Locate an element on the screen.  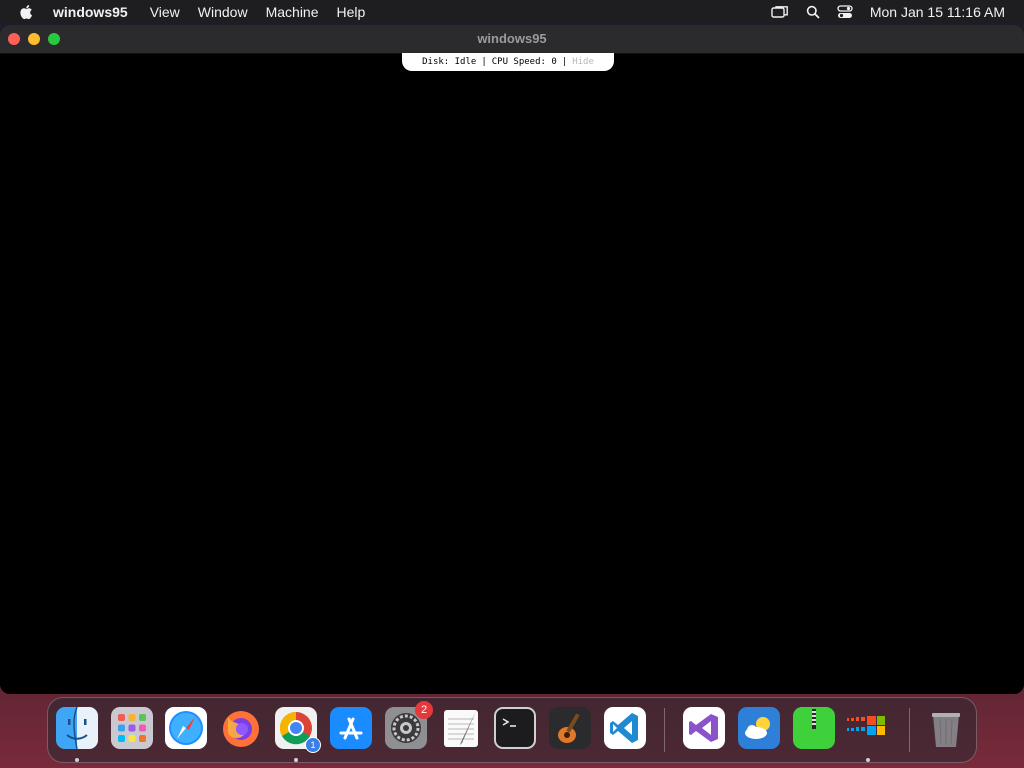
safari-icon is located at coordinates (186, 728).